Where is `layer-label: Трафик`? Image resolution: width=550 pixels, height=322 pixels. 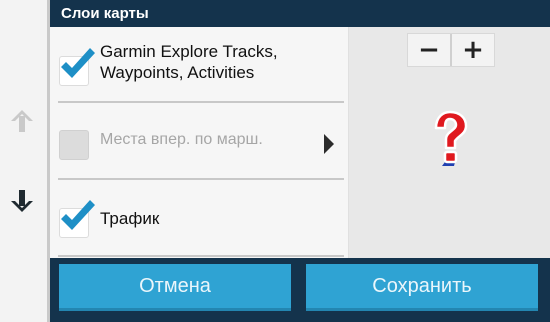
layer-label: Трафик is located at coordinates (130, 218).